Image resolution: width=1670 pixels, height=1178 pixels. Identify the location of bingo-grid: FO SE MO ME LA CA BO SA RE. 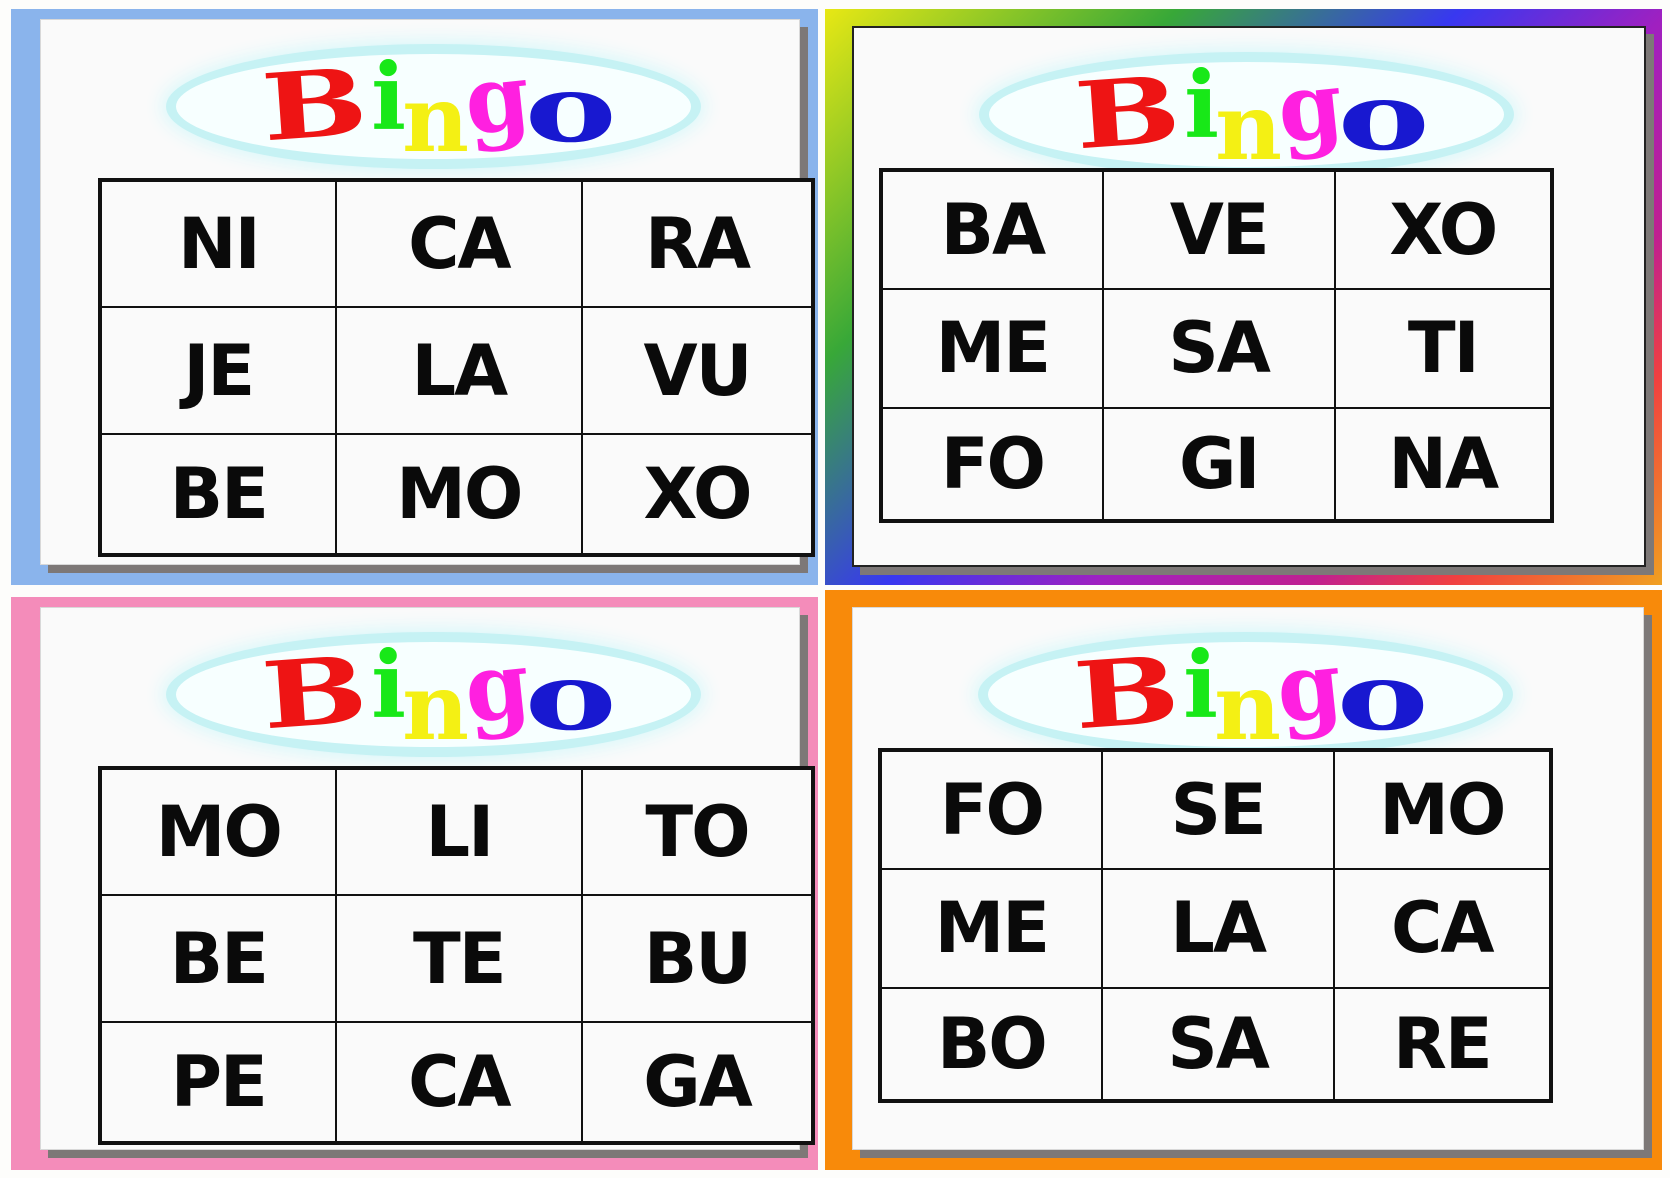
(1215, 925).